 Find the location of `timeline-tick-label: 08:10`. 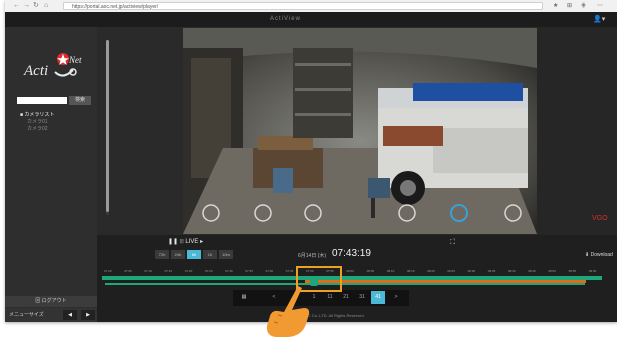

timeline-tick-label: 08:10 is located at coordinates (390, 271).